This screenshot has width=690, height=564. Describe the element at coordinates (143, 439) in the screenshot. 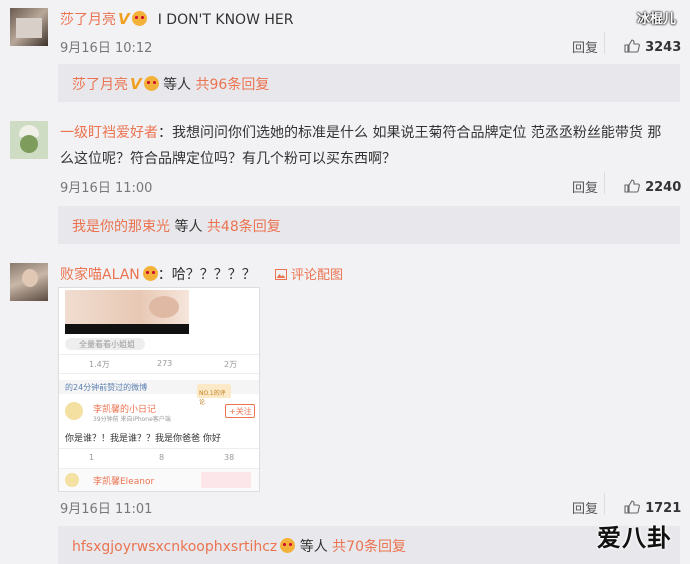

I see `inner-comment-text: 你是谁？！我是谁？？我是你爸爸 你好` at that location.